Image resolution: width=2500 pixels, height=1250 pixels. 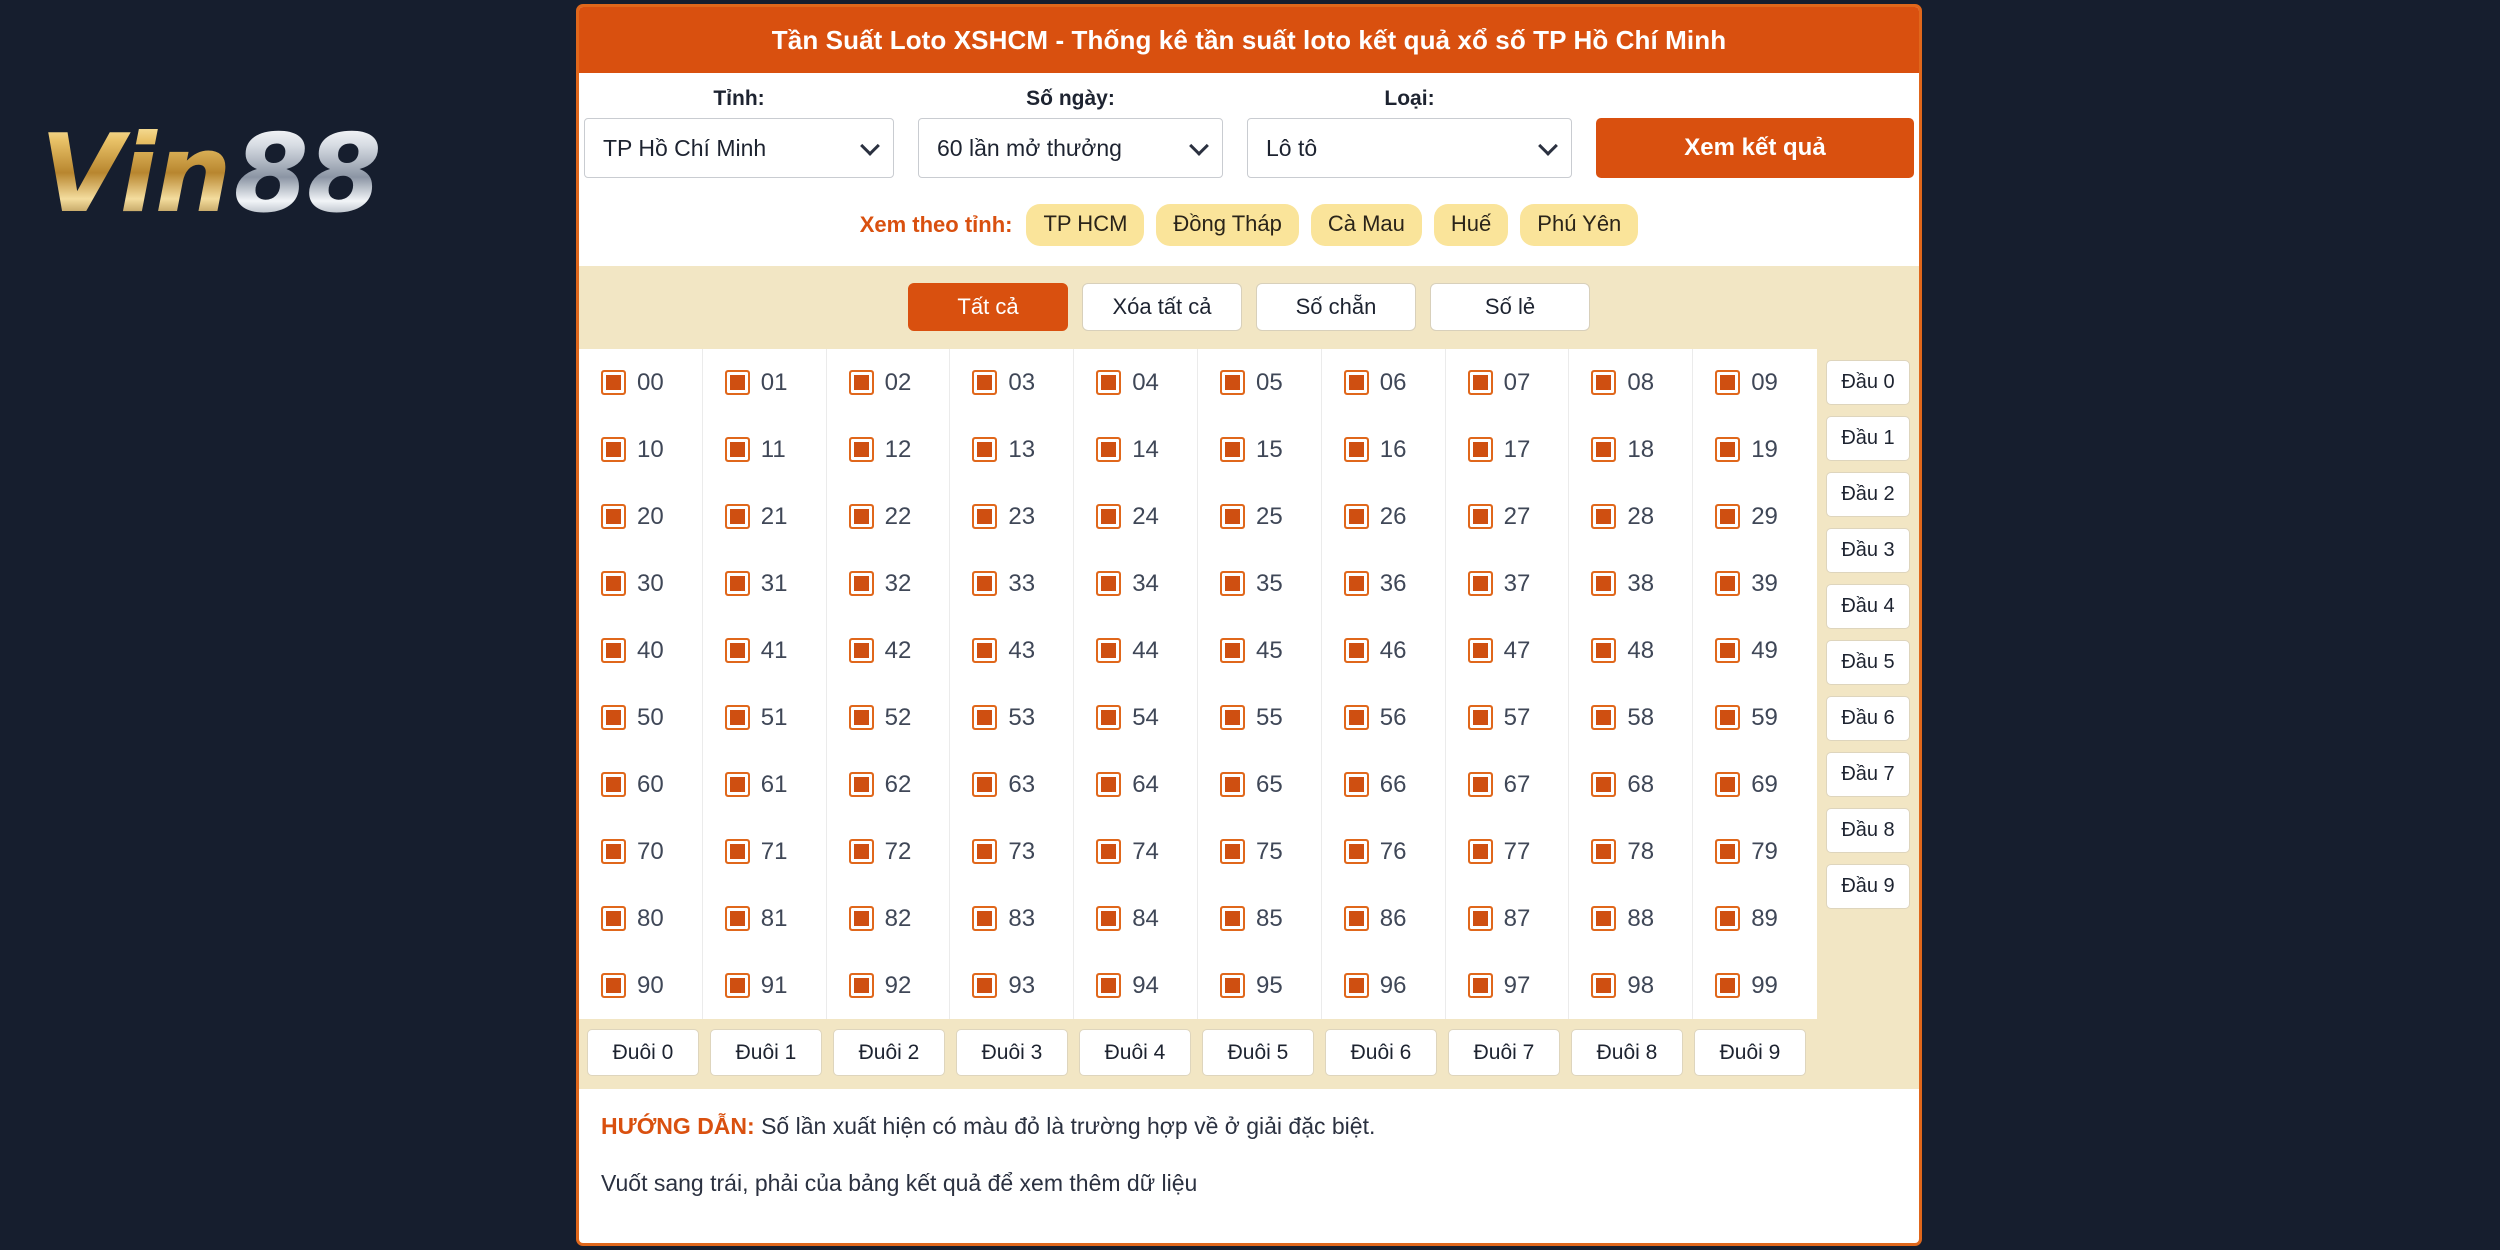 I want to click on number-cell: 58, so click(x=1631, y=717).